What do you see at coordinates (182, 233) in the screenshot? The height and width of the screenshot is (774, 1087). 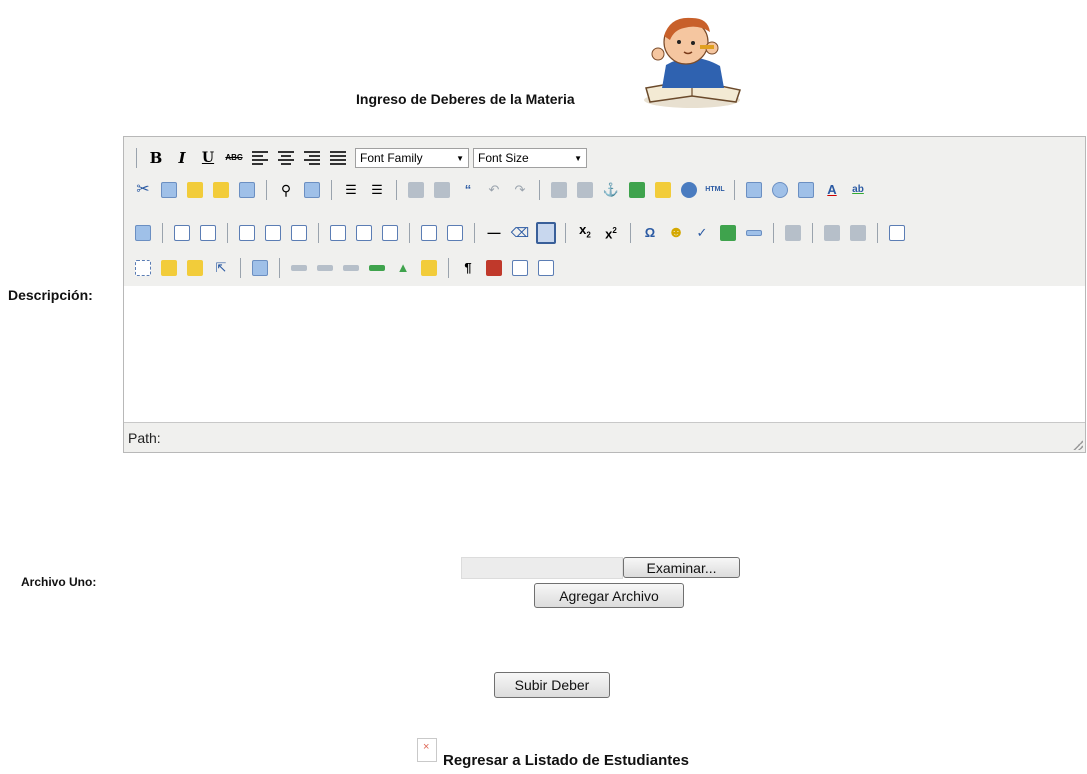 I see `table-row-props-button` at bounding box center [182, 233].